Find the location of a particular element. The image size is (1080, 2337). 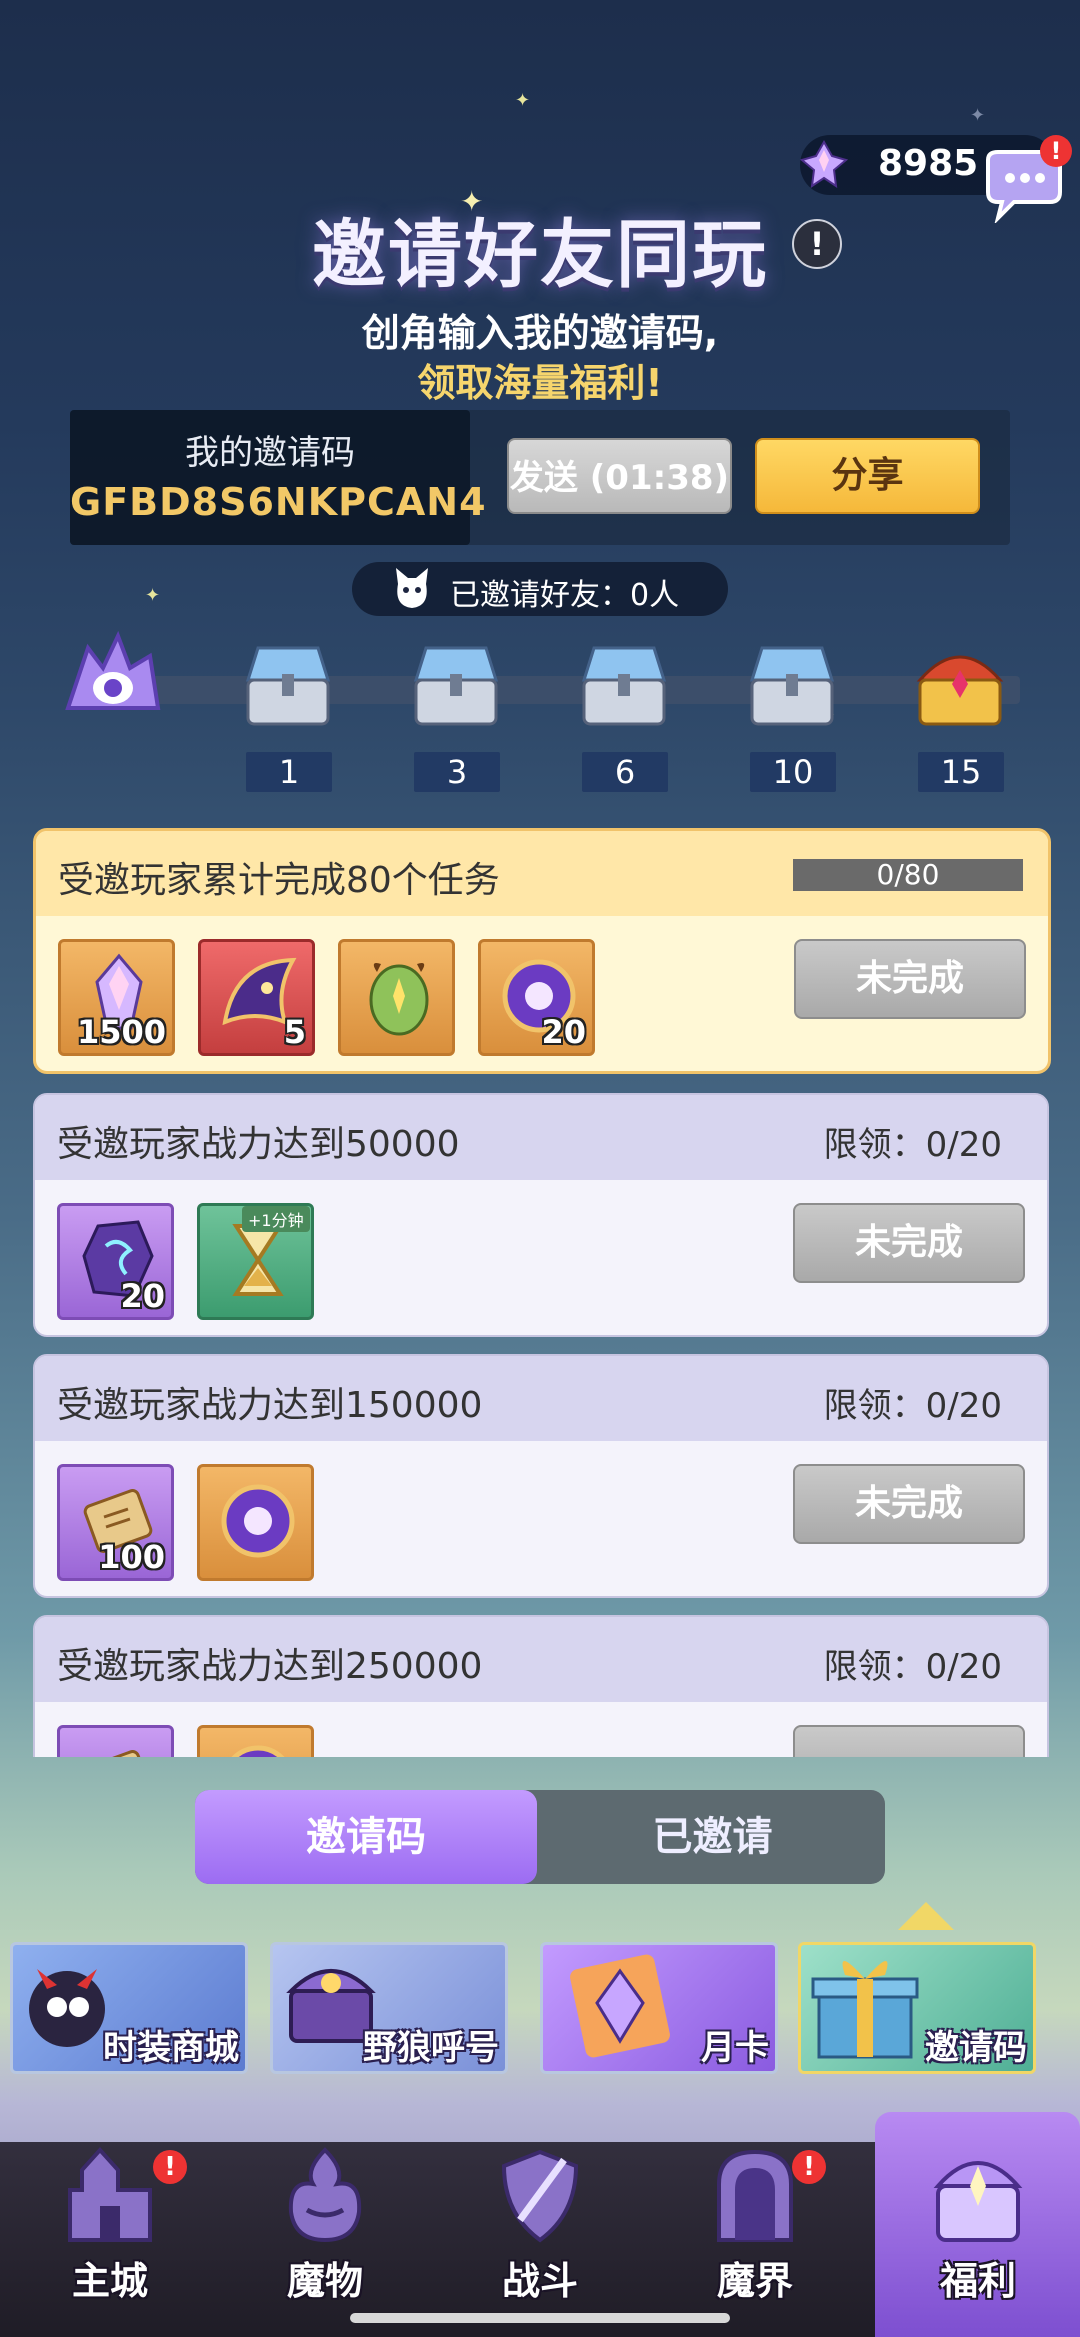

banner-invite-code: 邀请码 is located at coordinates (917, 2008).